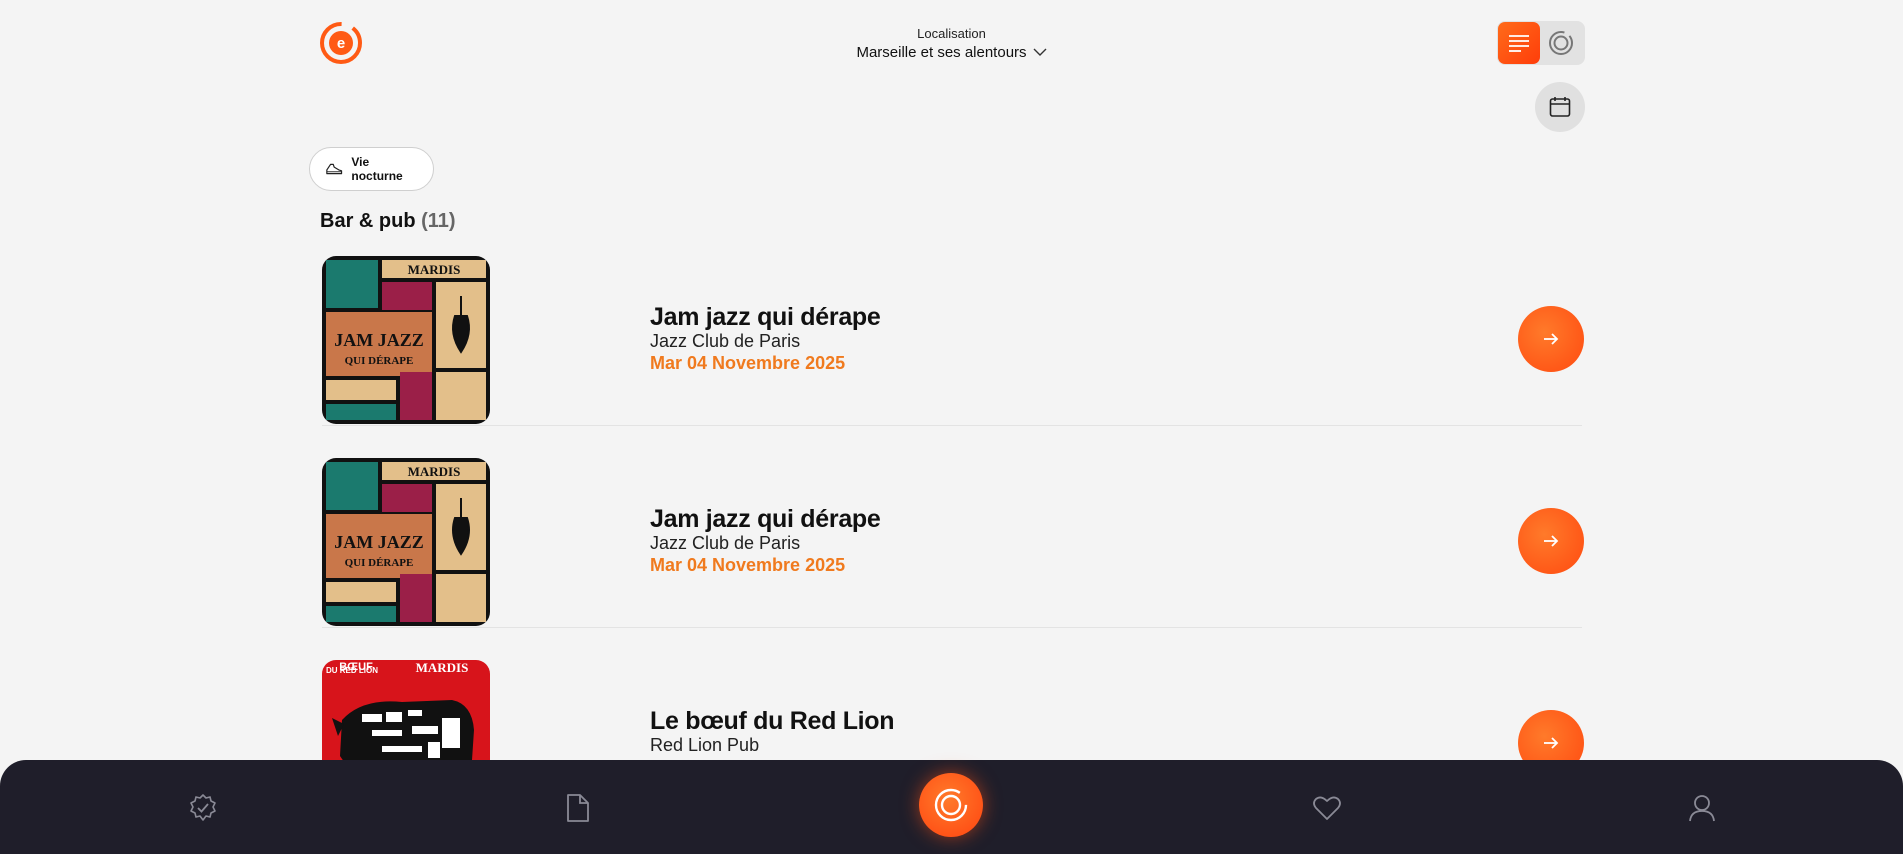 This screenshot has height=854, width=1903. I want to click on calendar-button, so click(1560, 107).